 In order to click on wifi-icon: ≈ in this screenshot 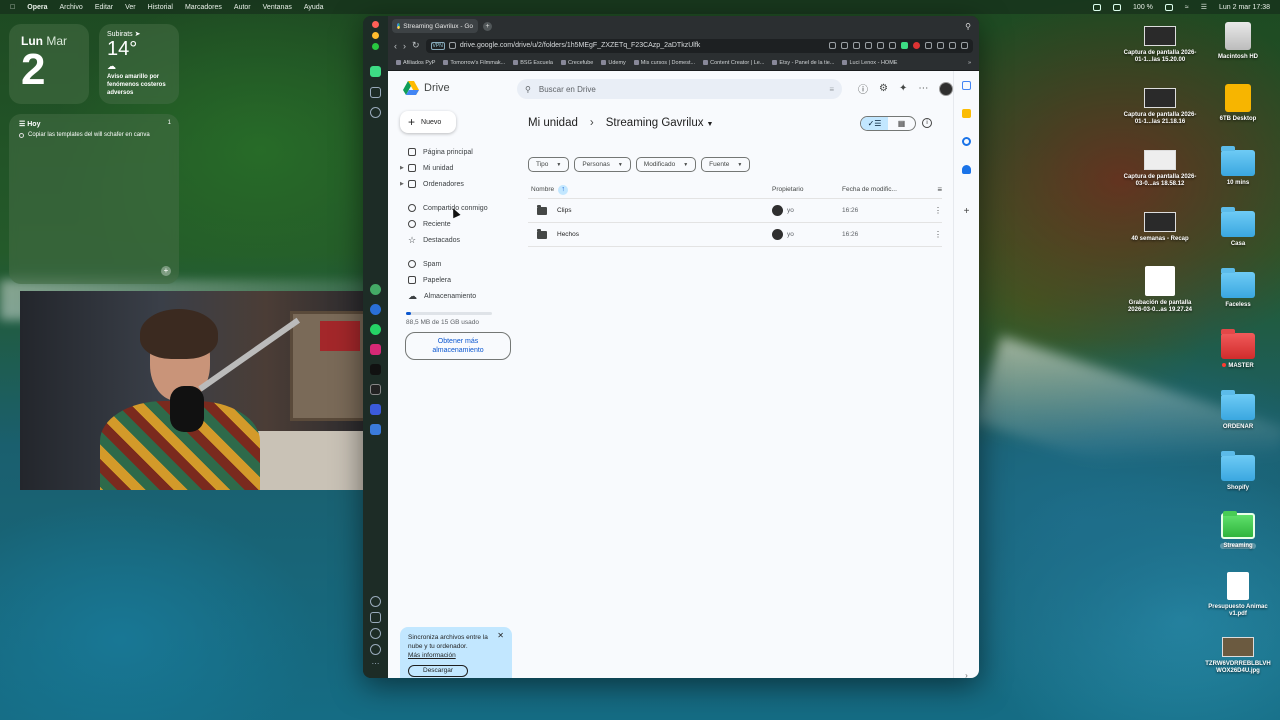, I will do `click(1187, 7)`.